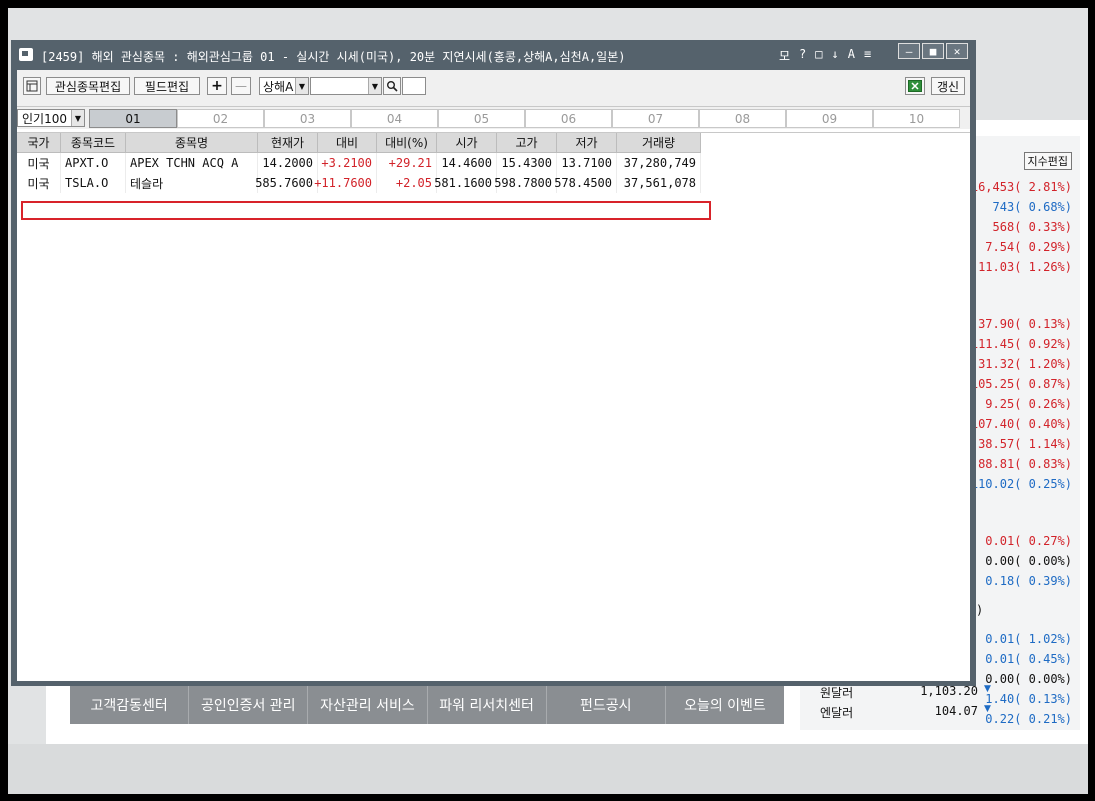  Describe the element at coordinates (784, 55) in the screenshot. I see `pin-icon: 모` at that location.